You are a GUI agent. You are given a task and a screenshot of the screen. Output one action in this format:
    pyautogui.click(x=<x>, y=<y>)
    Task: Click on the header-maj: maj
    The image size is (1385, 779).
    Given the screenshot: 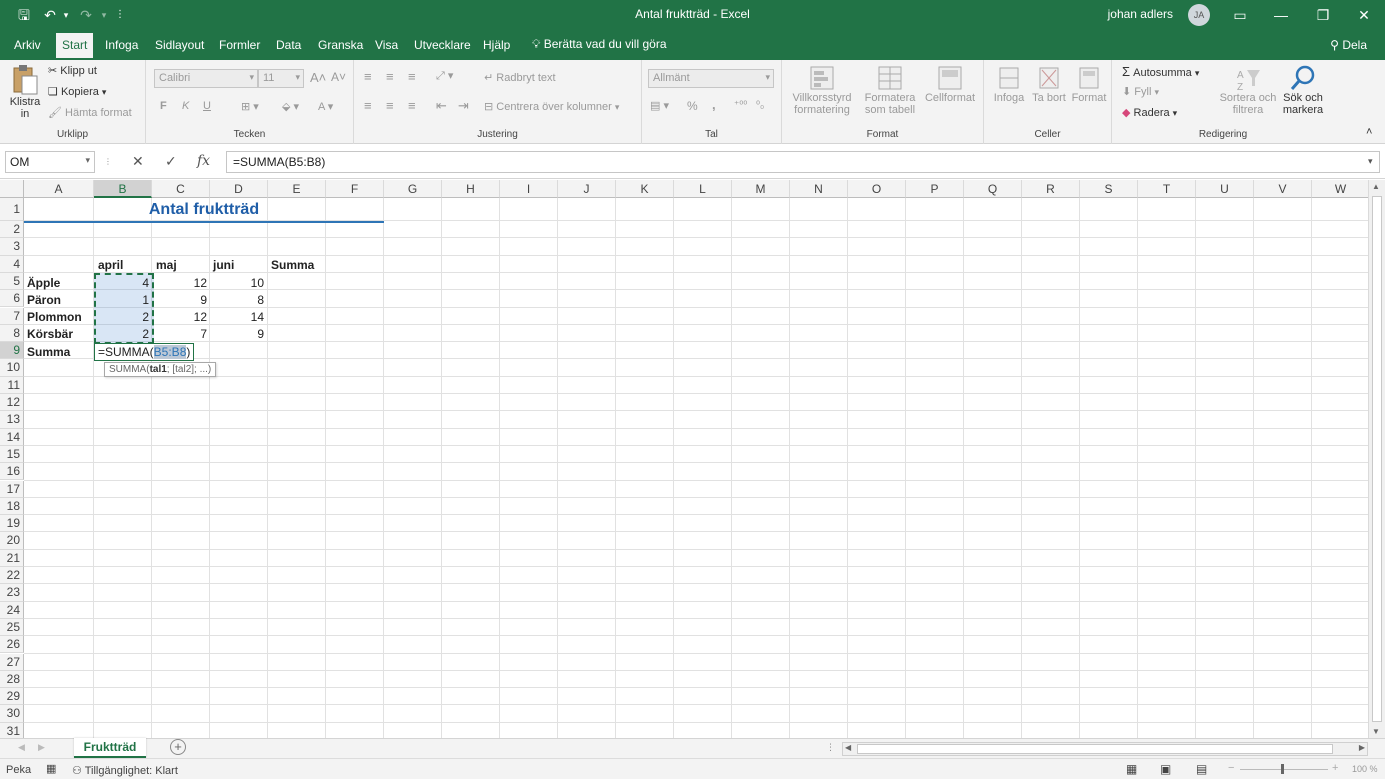 What is the action you would take?
    pyautogui.click(x=181, y=265)
    